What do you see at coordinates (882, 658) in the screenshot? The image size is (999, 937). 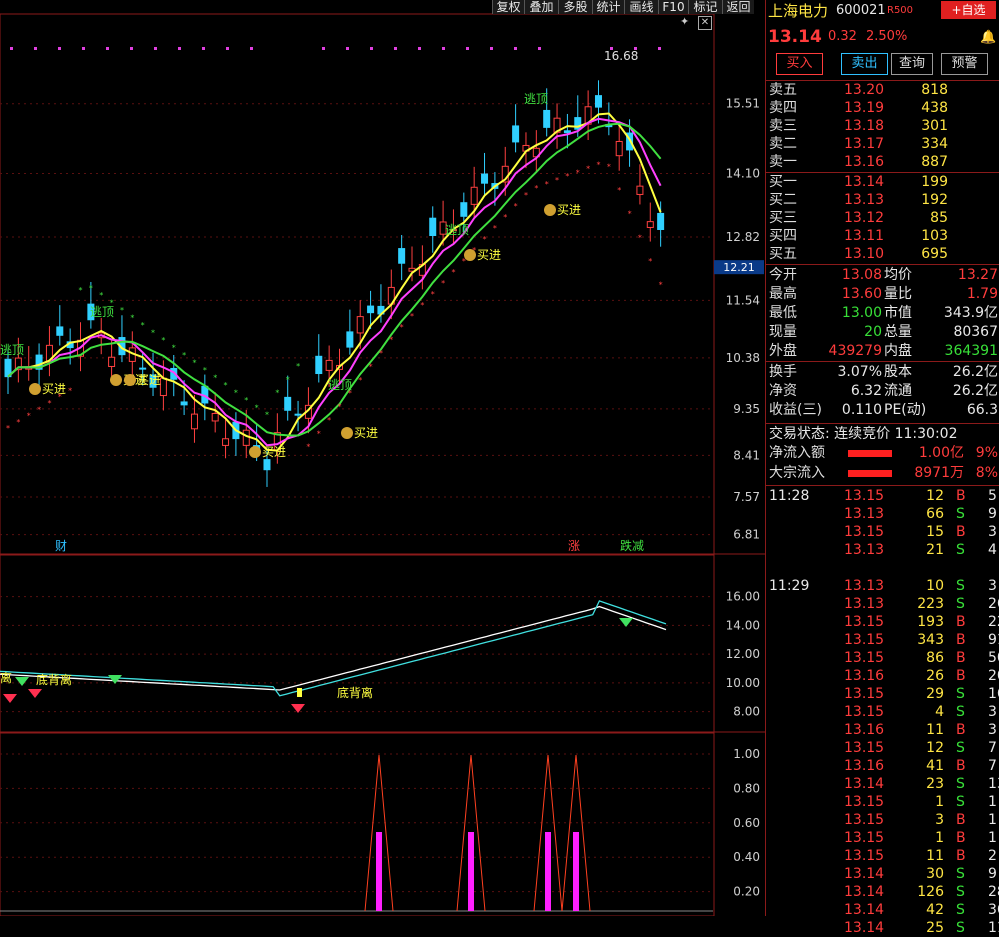 I see `tick-row: 13.15 86 B 50` at bounding box center [882, 658].